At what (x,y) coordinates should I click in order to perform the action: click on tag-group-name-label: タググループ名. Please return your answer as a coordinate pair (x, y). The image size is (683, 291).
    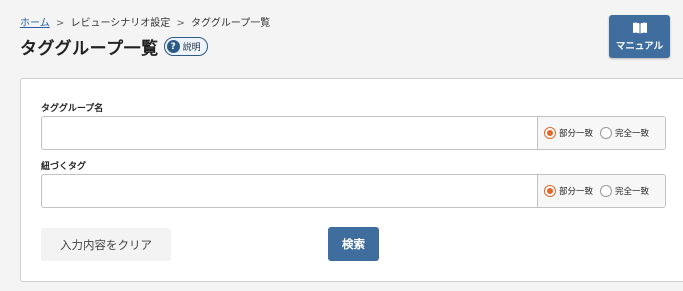
    Looking at the image, I should click on (72, 109).